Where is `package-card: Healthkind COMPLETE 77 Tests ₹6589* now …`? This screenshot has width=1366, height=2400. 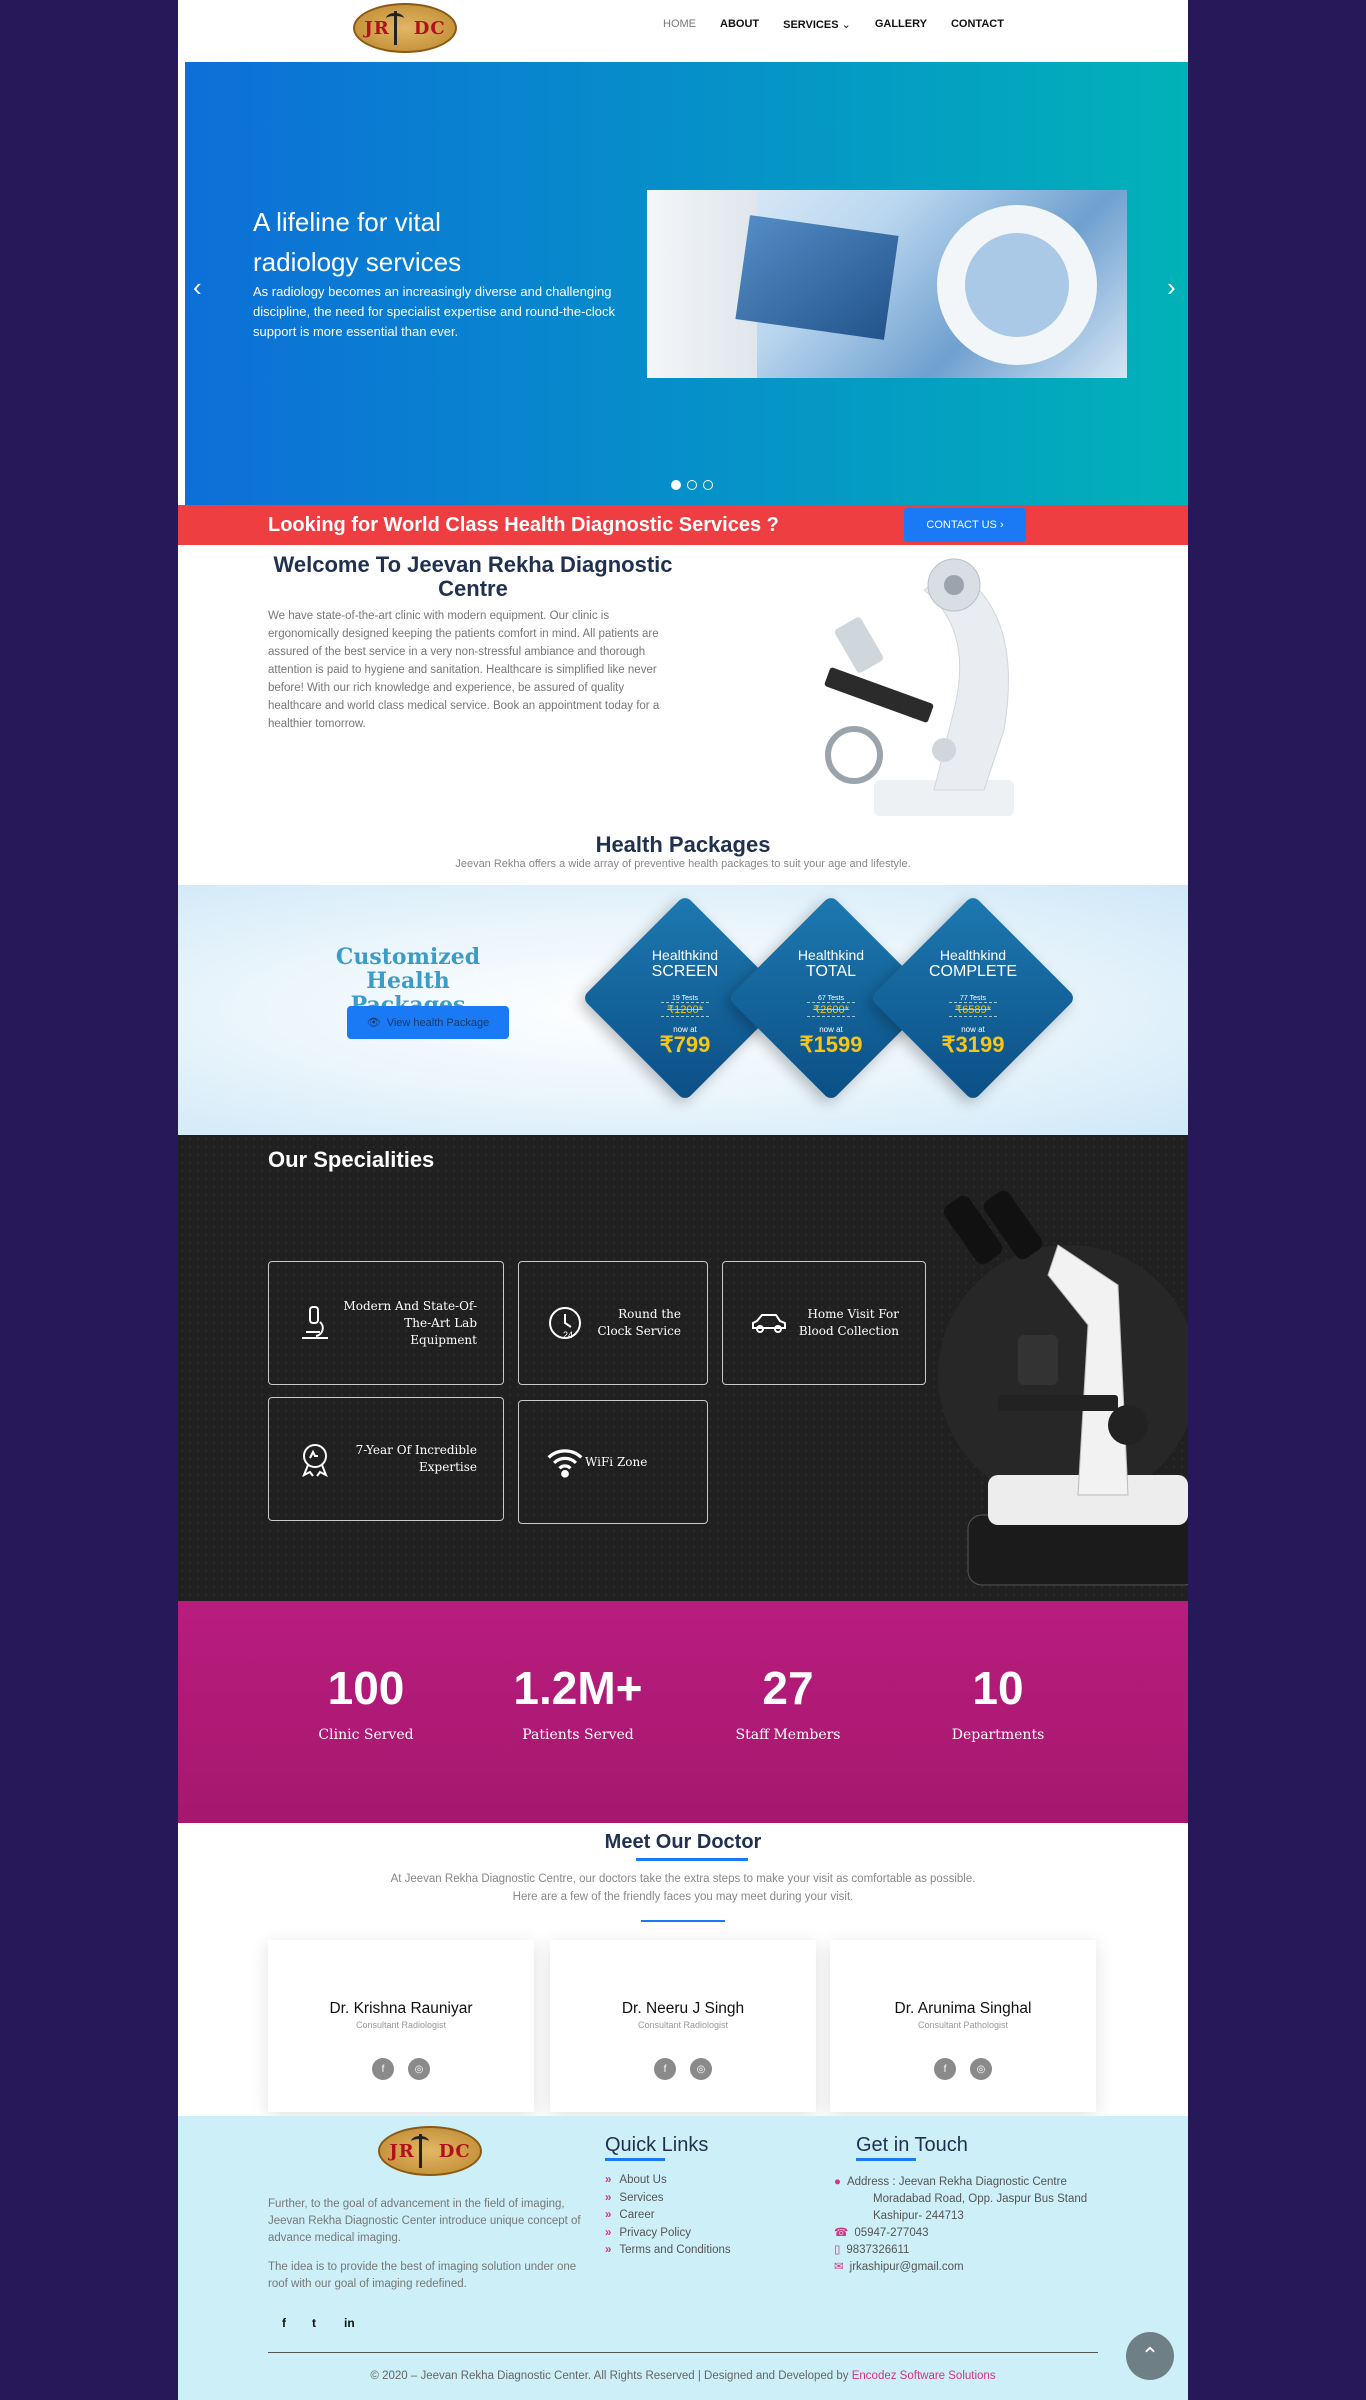 package-card: Healthkind COMPLETE 77 Tests ₹6589* now … is located at coordinates (973, 998).